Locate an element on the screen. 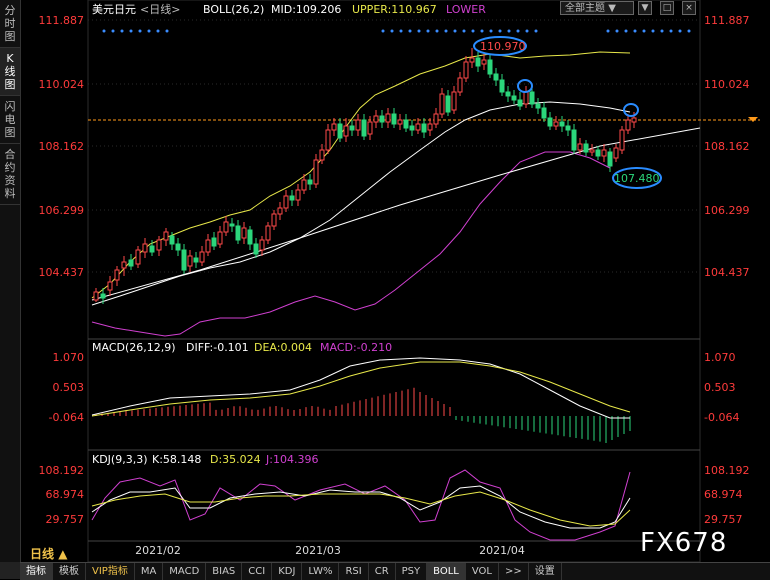 This screenshot has width=770, height=580. kdj-axis-left-tick: 29.757 is located at coordinates (65, 519).